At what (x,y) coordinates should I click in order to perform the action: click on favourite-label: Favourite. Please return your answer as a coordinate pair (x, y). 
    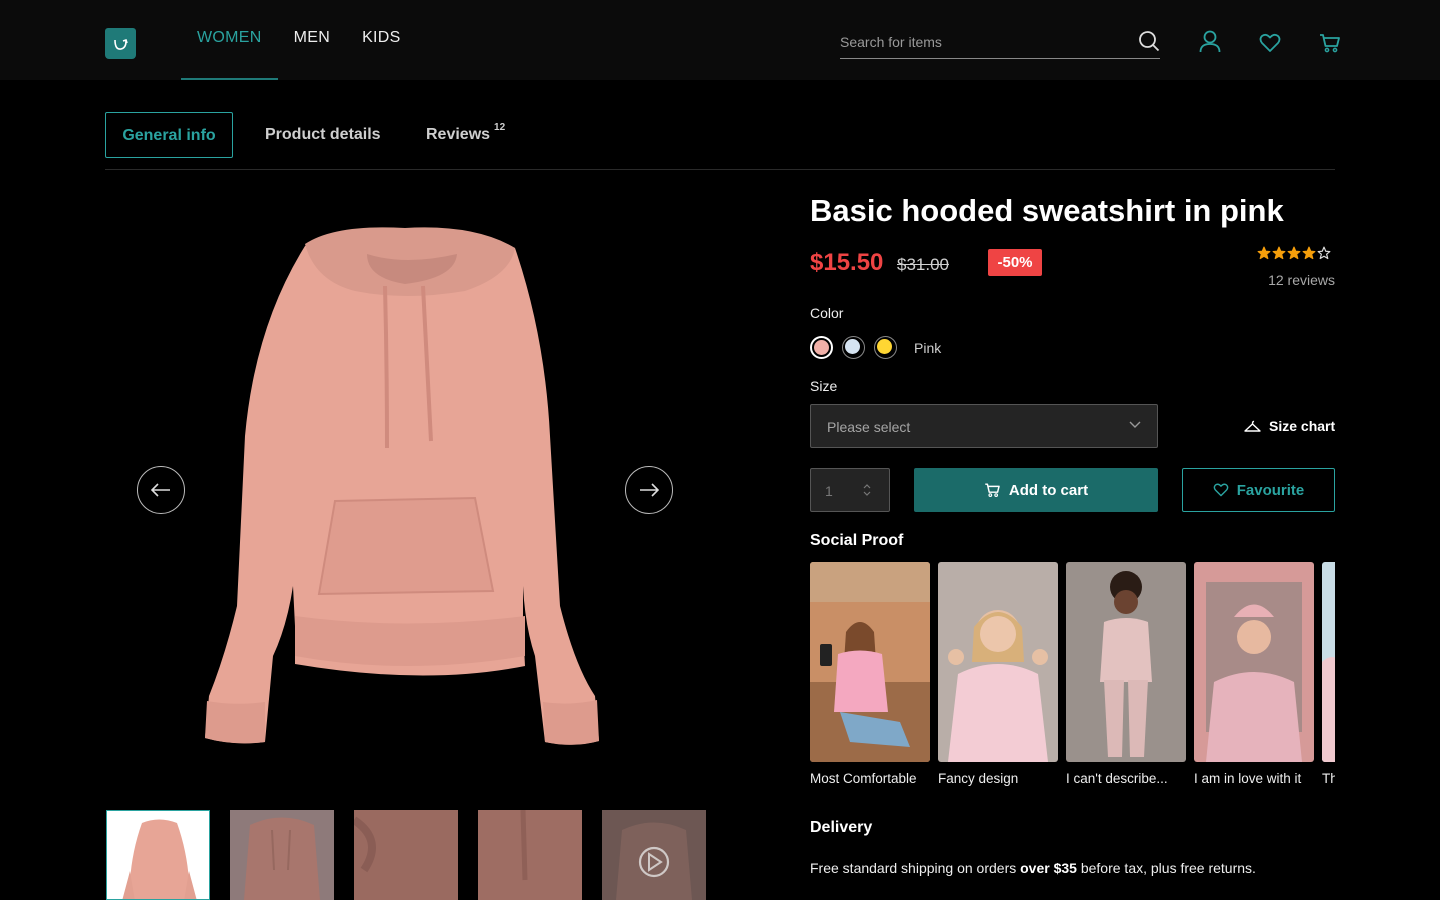
    Looking at the image, I should click on (1270, 490).